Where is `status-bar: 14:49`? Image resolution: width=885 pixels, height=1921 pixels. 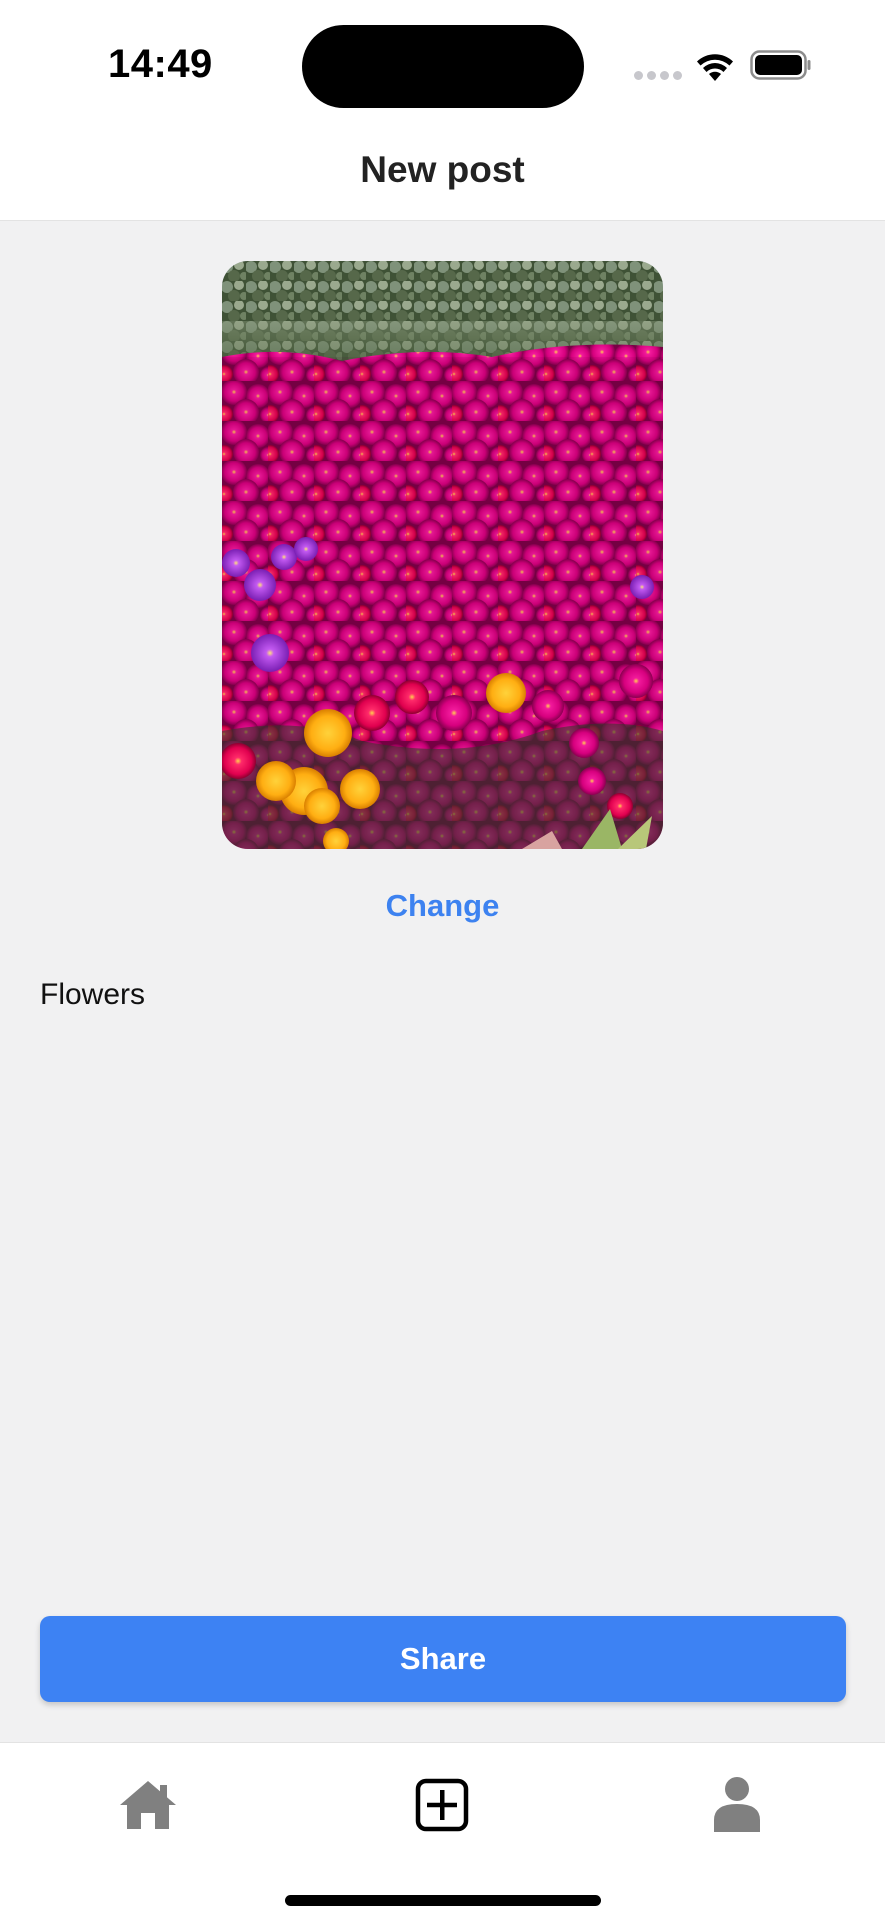
status-bar: 14:49 is located at coordinates (442, 65).